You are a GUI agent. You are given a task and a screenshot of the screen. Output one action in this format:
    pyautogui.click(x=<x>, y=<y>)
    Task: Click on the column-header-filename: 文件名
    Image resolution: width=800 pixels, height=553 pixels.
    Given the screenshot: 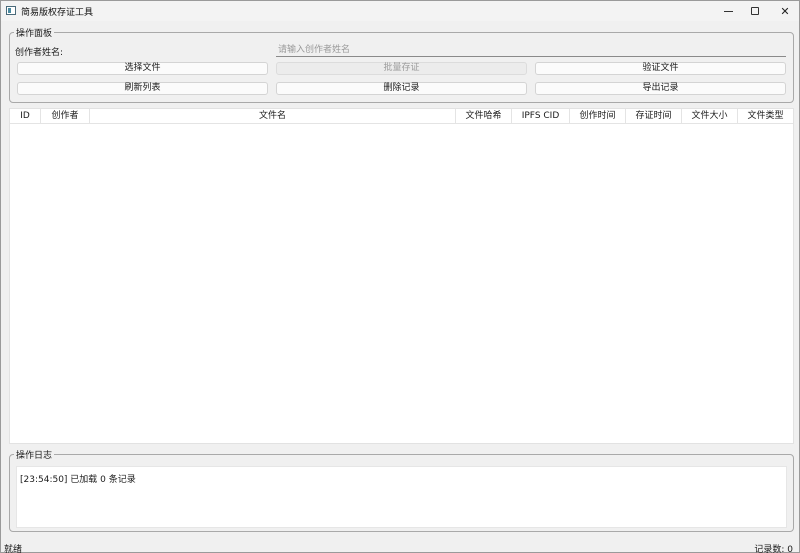 What is the action you would take?
    pyautogui.click(x=273, y=116)
    